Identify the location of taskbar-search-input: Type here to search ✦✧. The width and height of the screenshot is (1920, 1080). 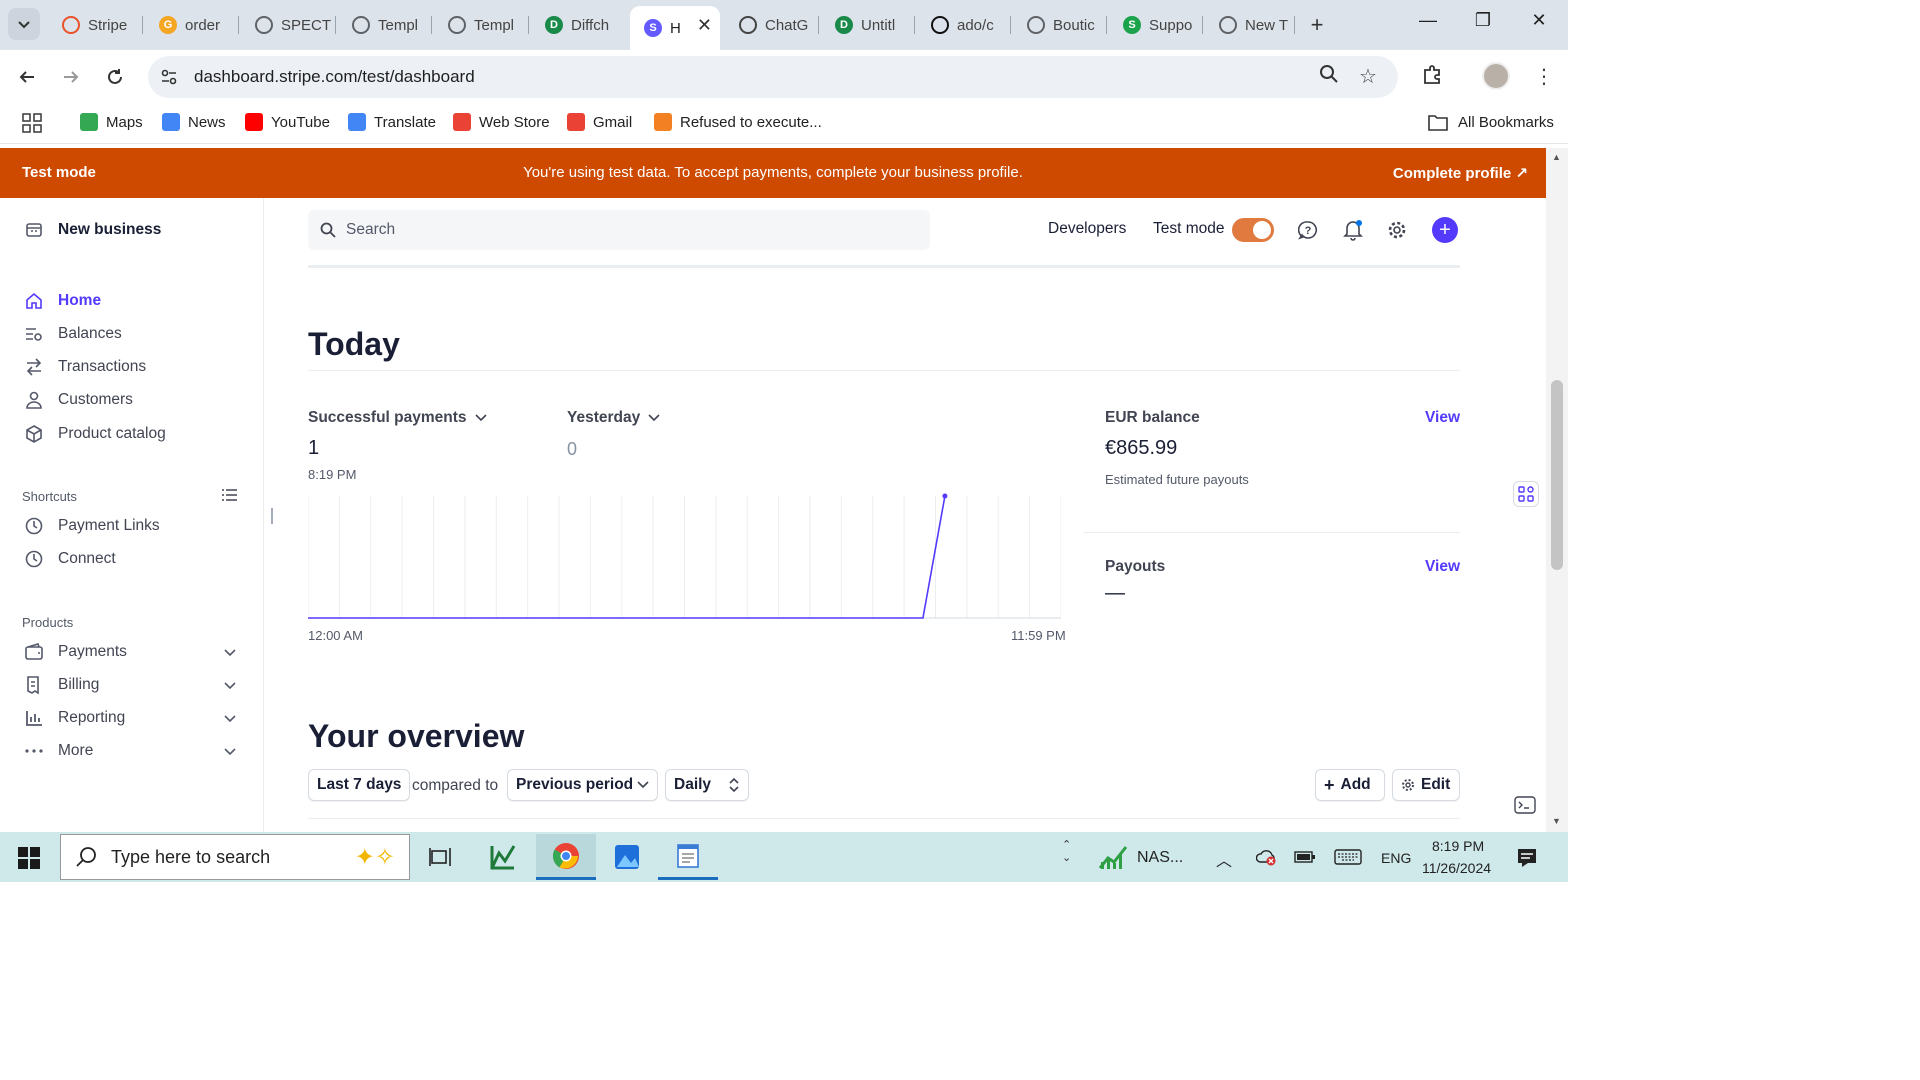
(235, 857).